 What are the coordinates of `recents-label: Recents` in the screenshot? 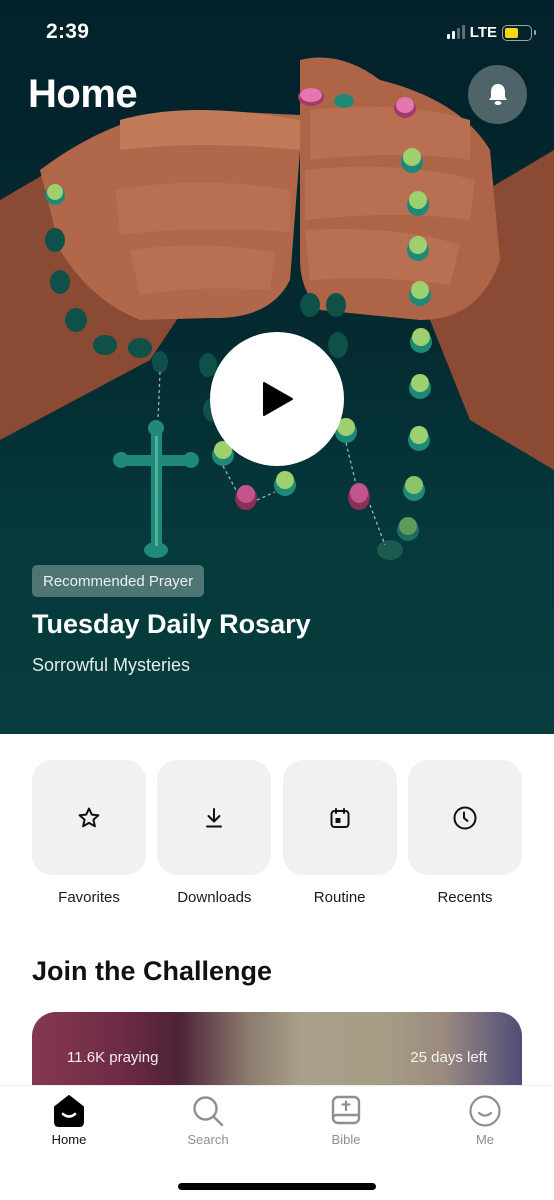 It's located at (465, 897).